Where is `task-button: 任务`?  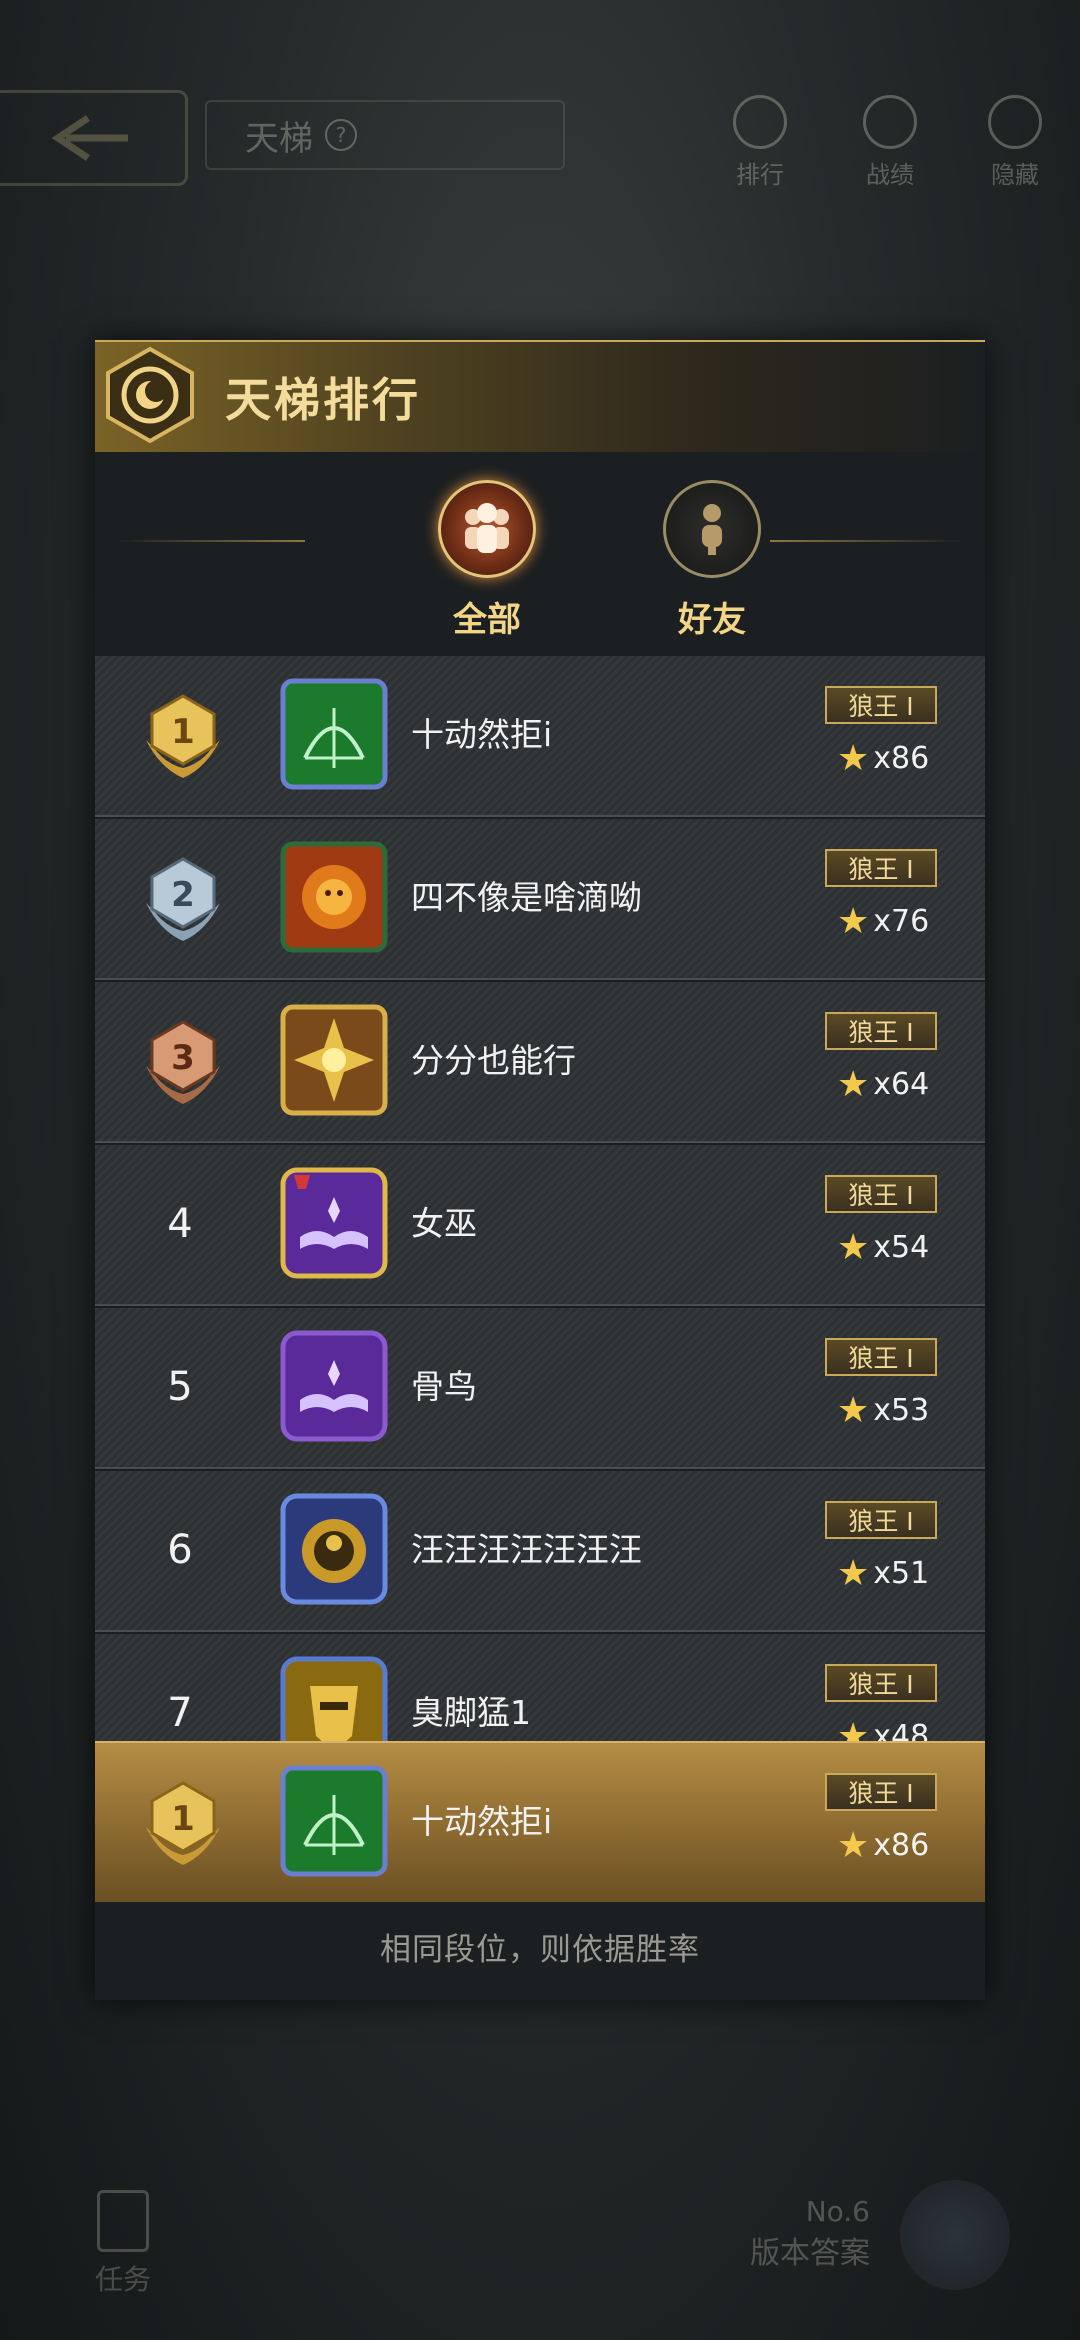
task-button: 任务 is located at coordinates (123, 2244).